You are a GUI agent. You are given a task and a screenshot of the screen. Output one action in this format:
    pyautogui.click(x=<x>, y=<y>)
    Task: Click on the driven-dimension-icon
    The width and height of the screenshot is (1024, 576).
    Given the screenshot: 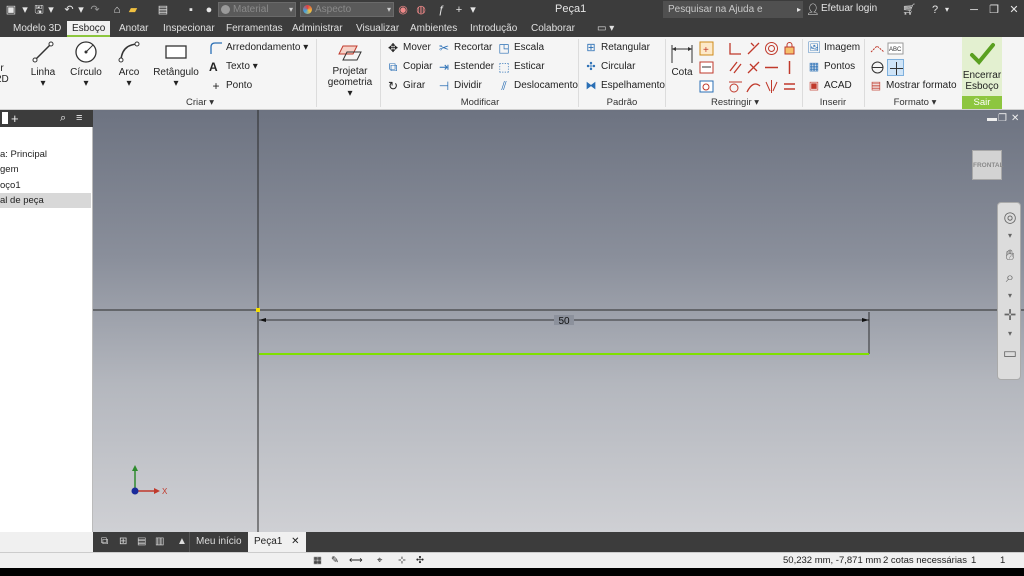 What is the action you would take?
    pyautogui.click(x=895, y=67)
    